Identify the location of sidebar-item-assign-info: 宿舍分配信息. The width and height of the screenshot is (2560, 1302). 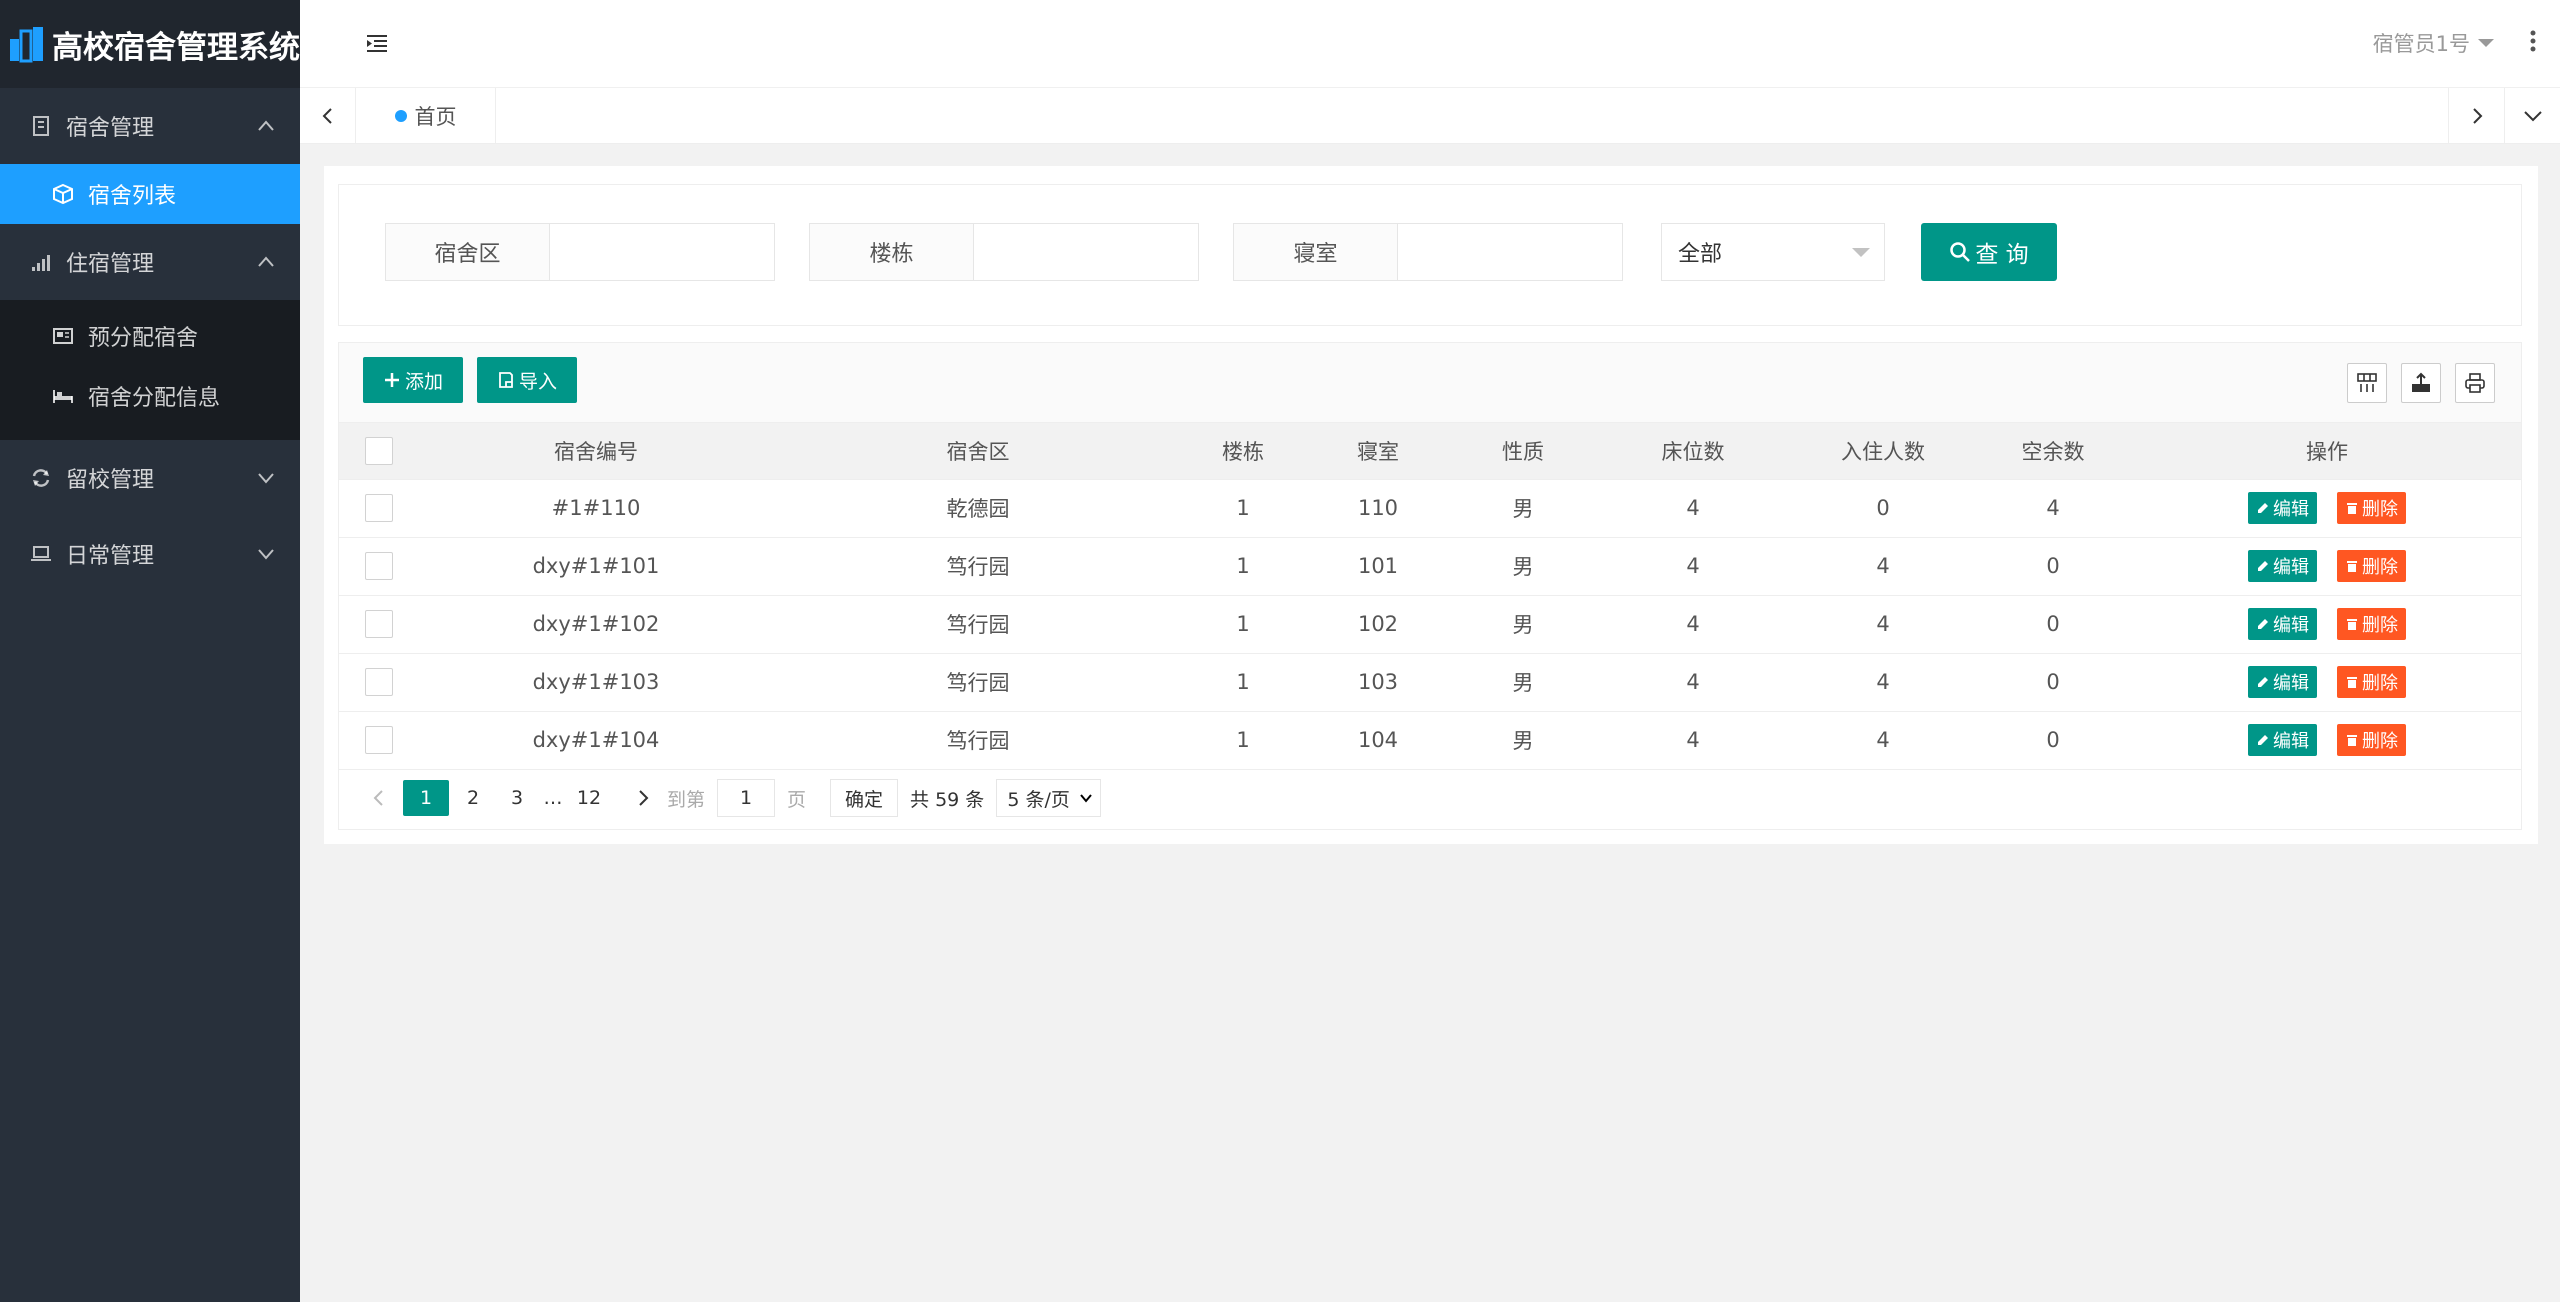
(150, 396).